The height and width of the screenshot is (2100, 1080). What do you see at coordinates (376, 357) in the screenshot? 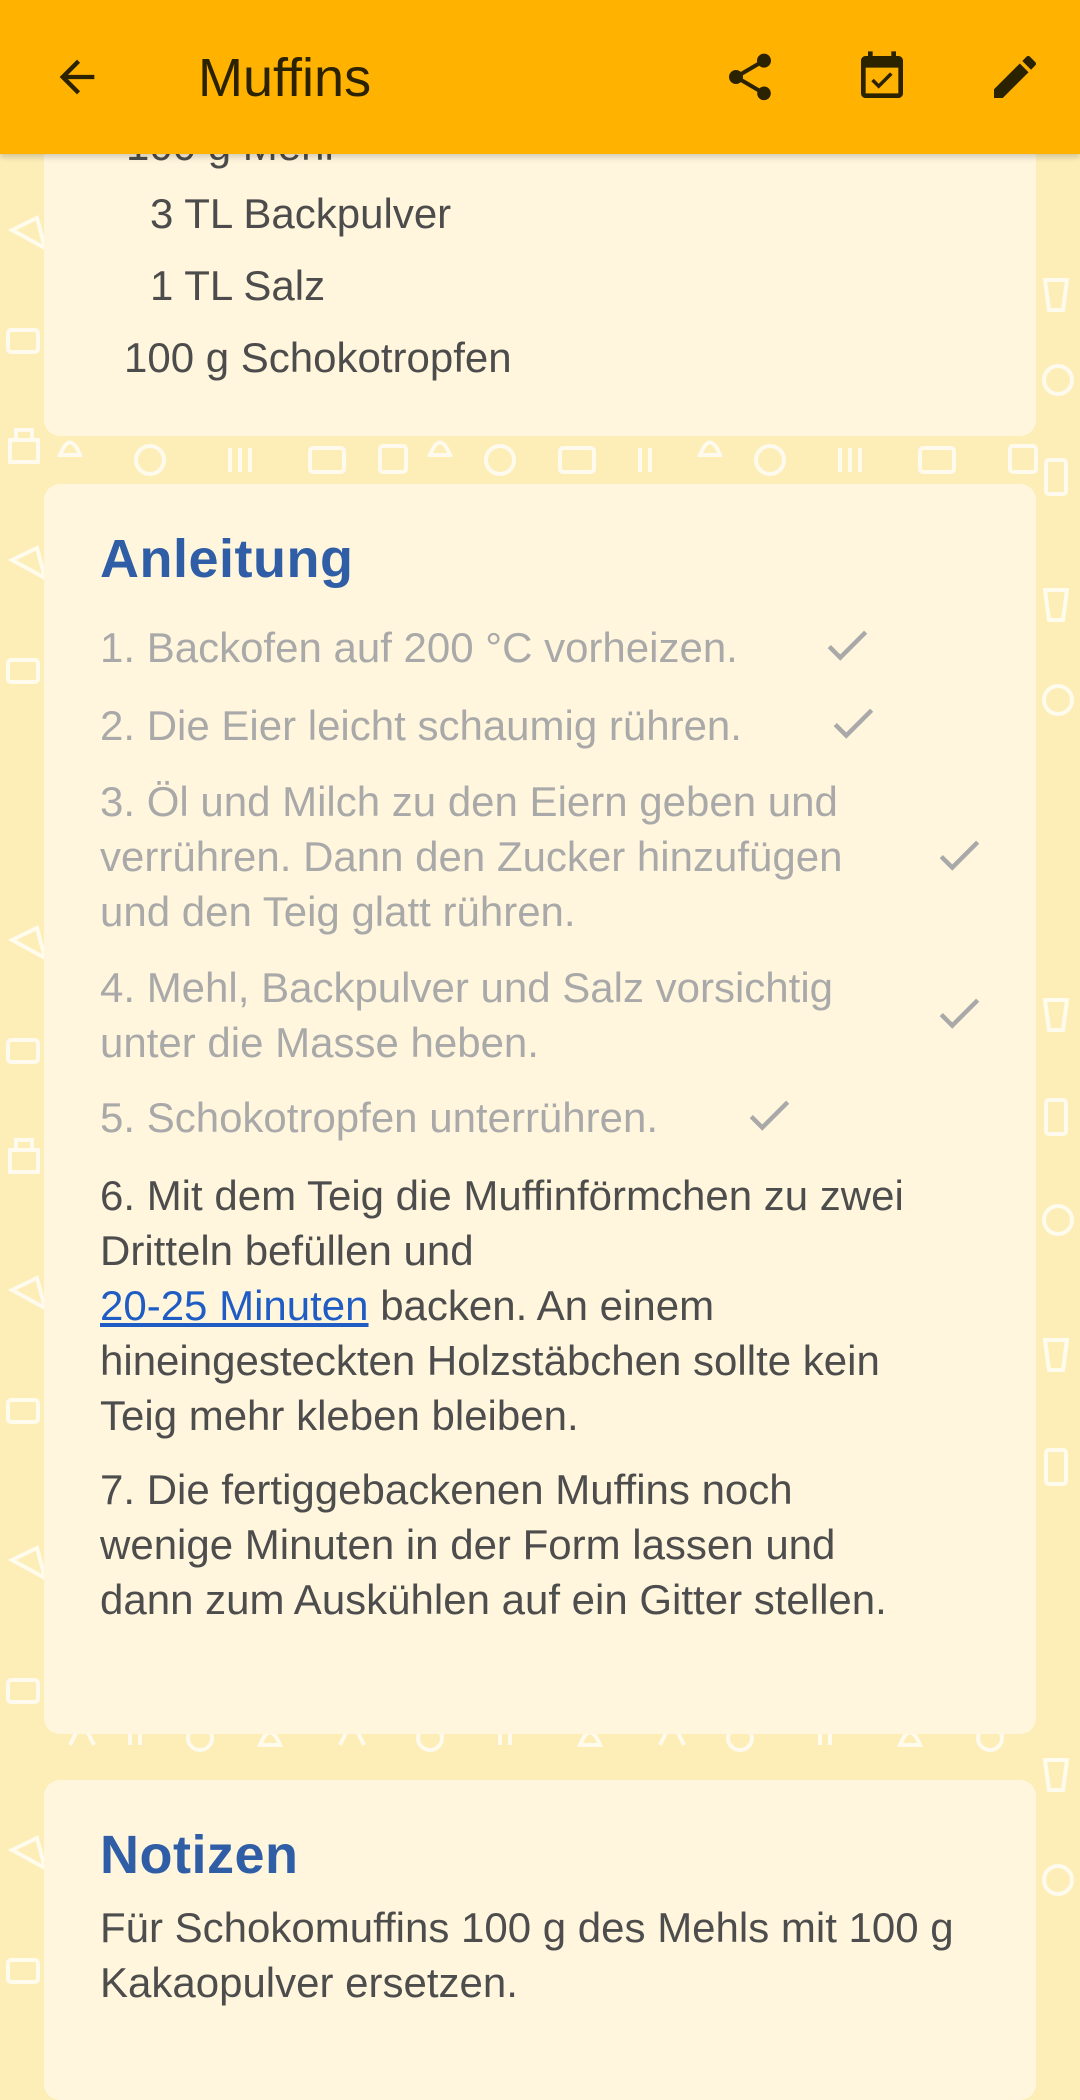
I see `ingredient-name: Schokotropfen` at bounding box center [376, 357].